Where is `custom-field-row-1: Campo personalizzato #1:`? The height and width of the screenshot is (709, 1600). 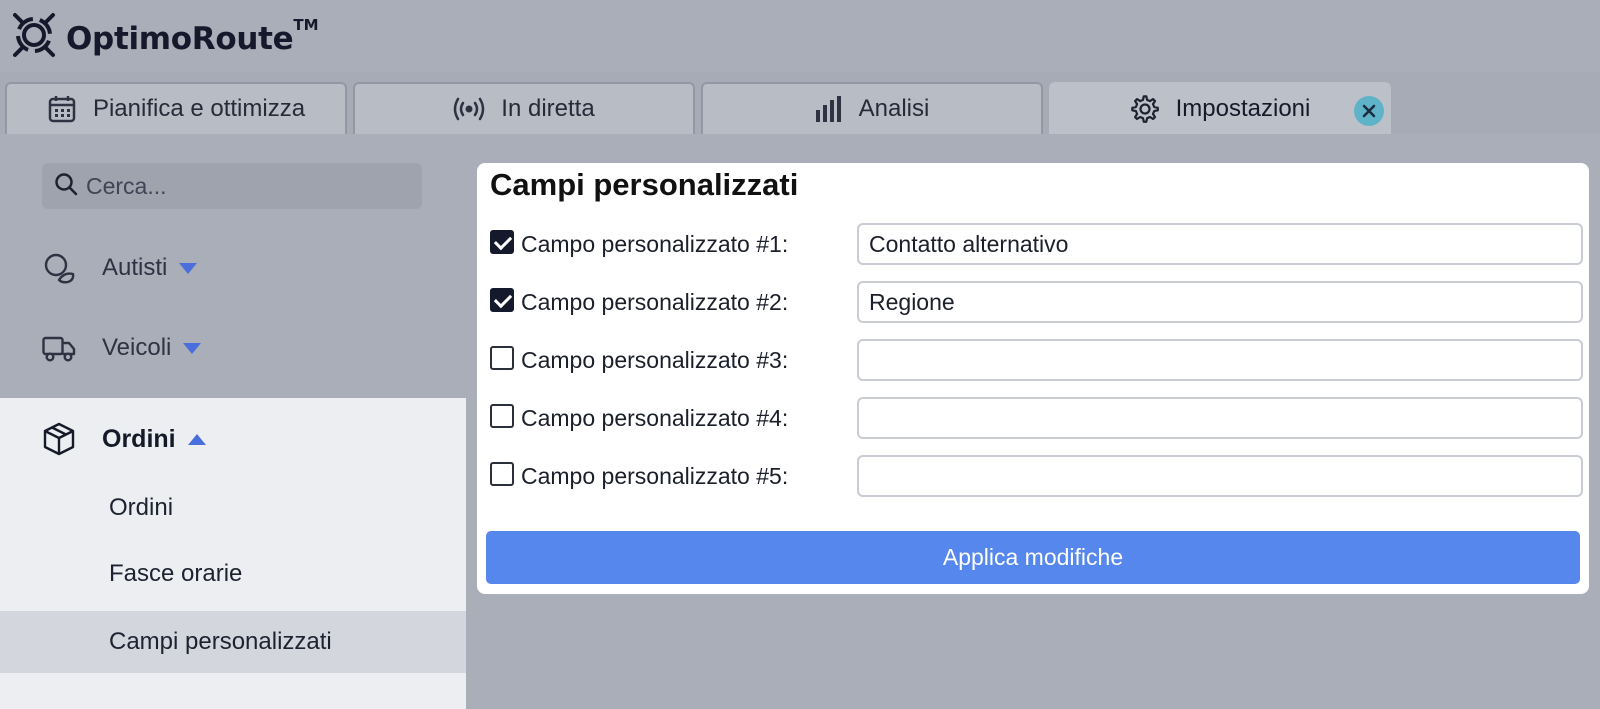 custom-field-row-1: Campo personalizzato #1: is located at coordinates (1036, 244).